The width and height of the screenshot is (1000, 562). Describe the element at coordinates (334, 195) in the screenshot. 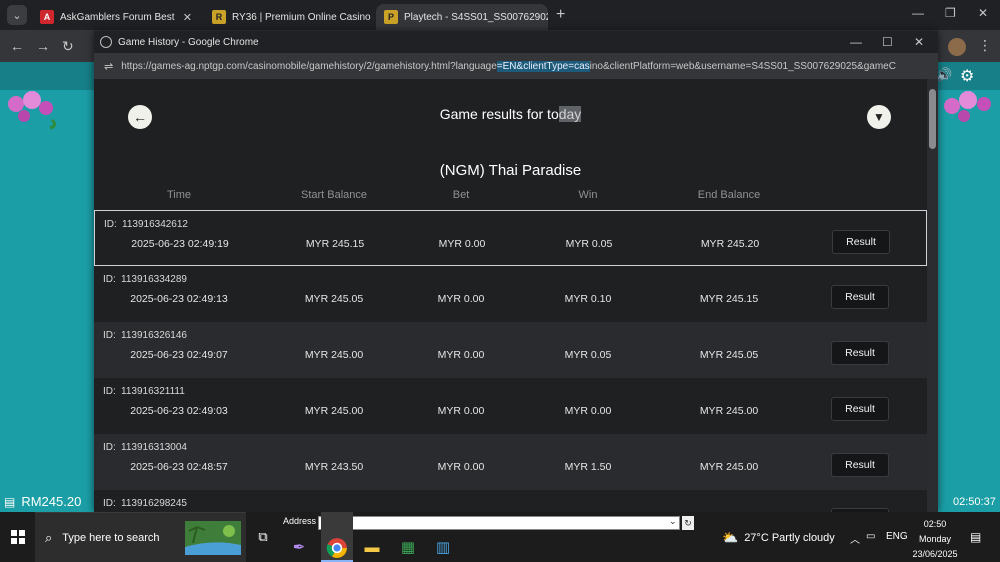

I see `column-header-start-balance: Start Balance` at that location.